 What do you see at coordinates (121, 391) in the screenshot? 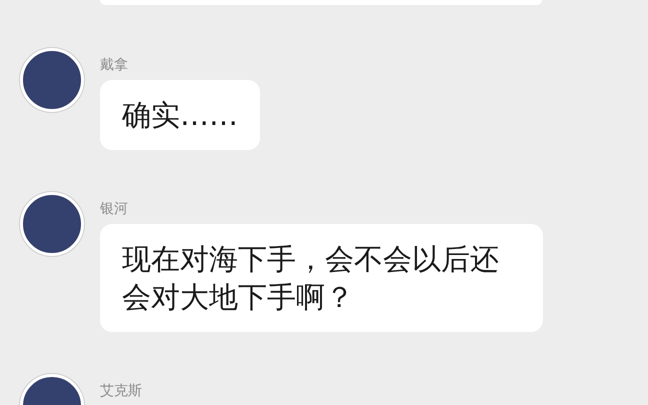
I see `sender-name: 艾克斯` at bounding box center [121, 391].